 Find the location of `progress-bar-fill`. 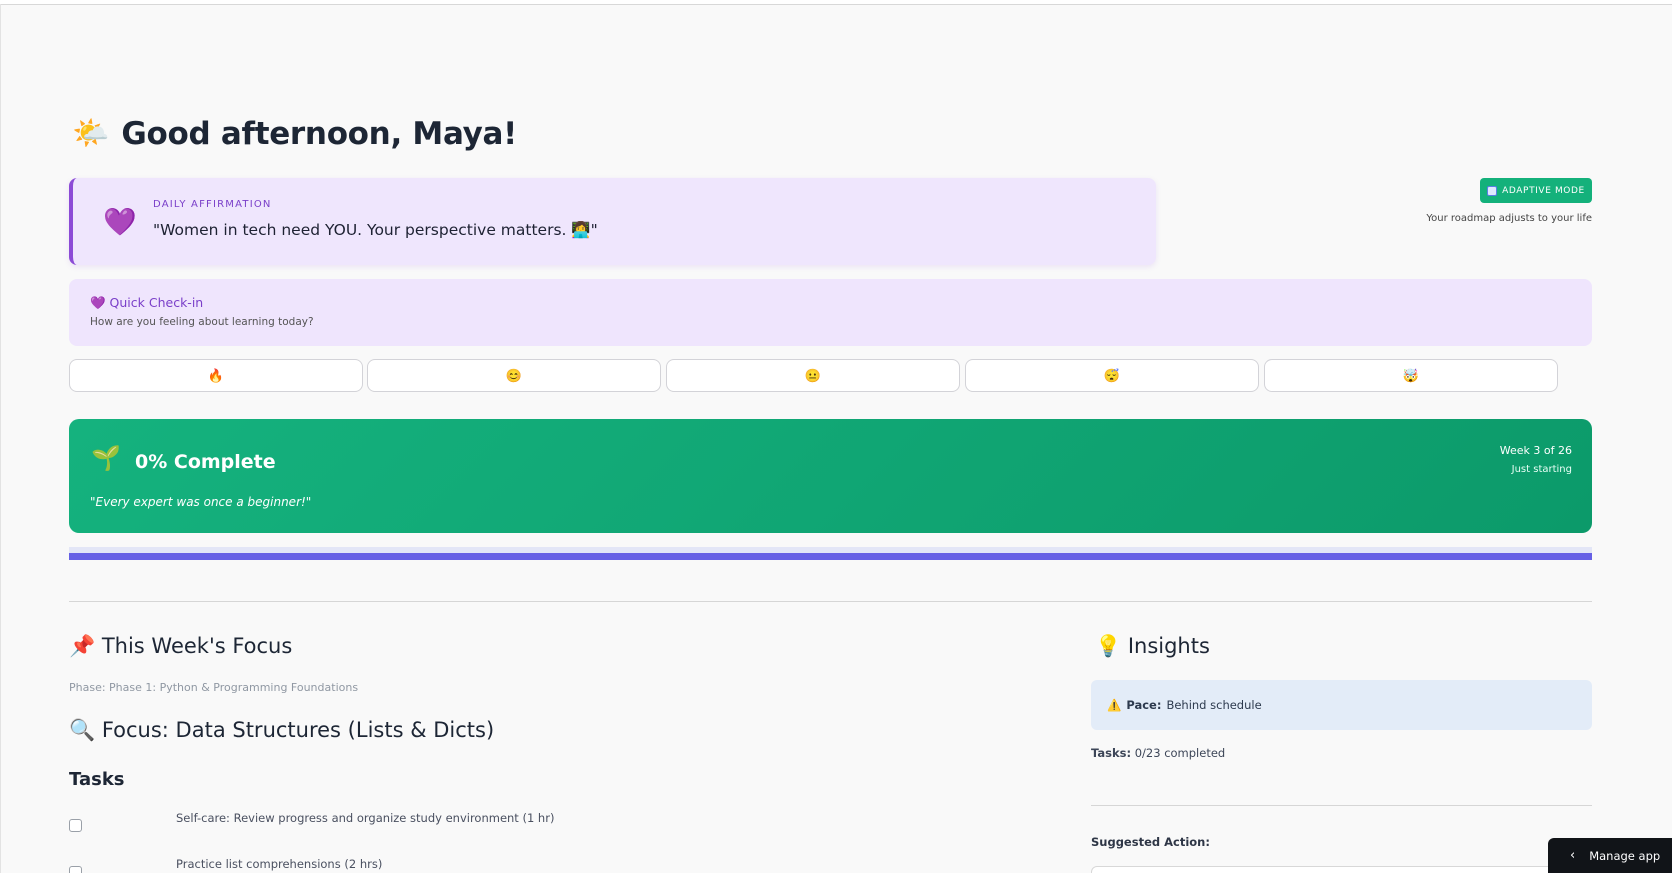

progress-bar-fill is located at coordinates (830, 556).